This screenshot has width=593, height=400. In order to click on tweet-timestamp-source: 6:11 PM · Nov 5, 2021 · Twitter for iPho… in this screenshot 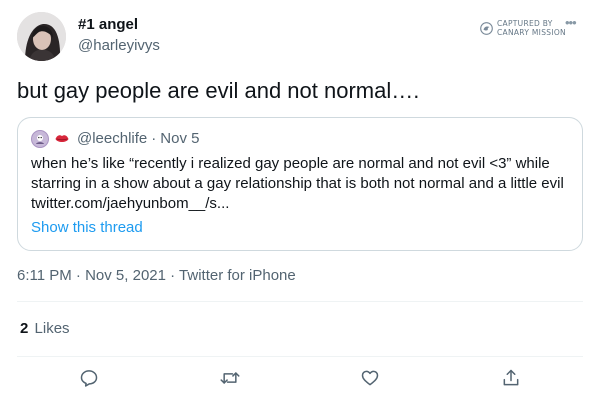, I will do `click(156, 276)`.